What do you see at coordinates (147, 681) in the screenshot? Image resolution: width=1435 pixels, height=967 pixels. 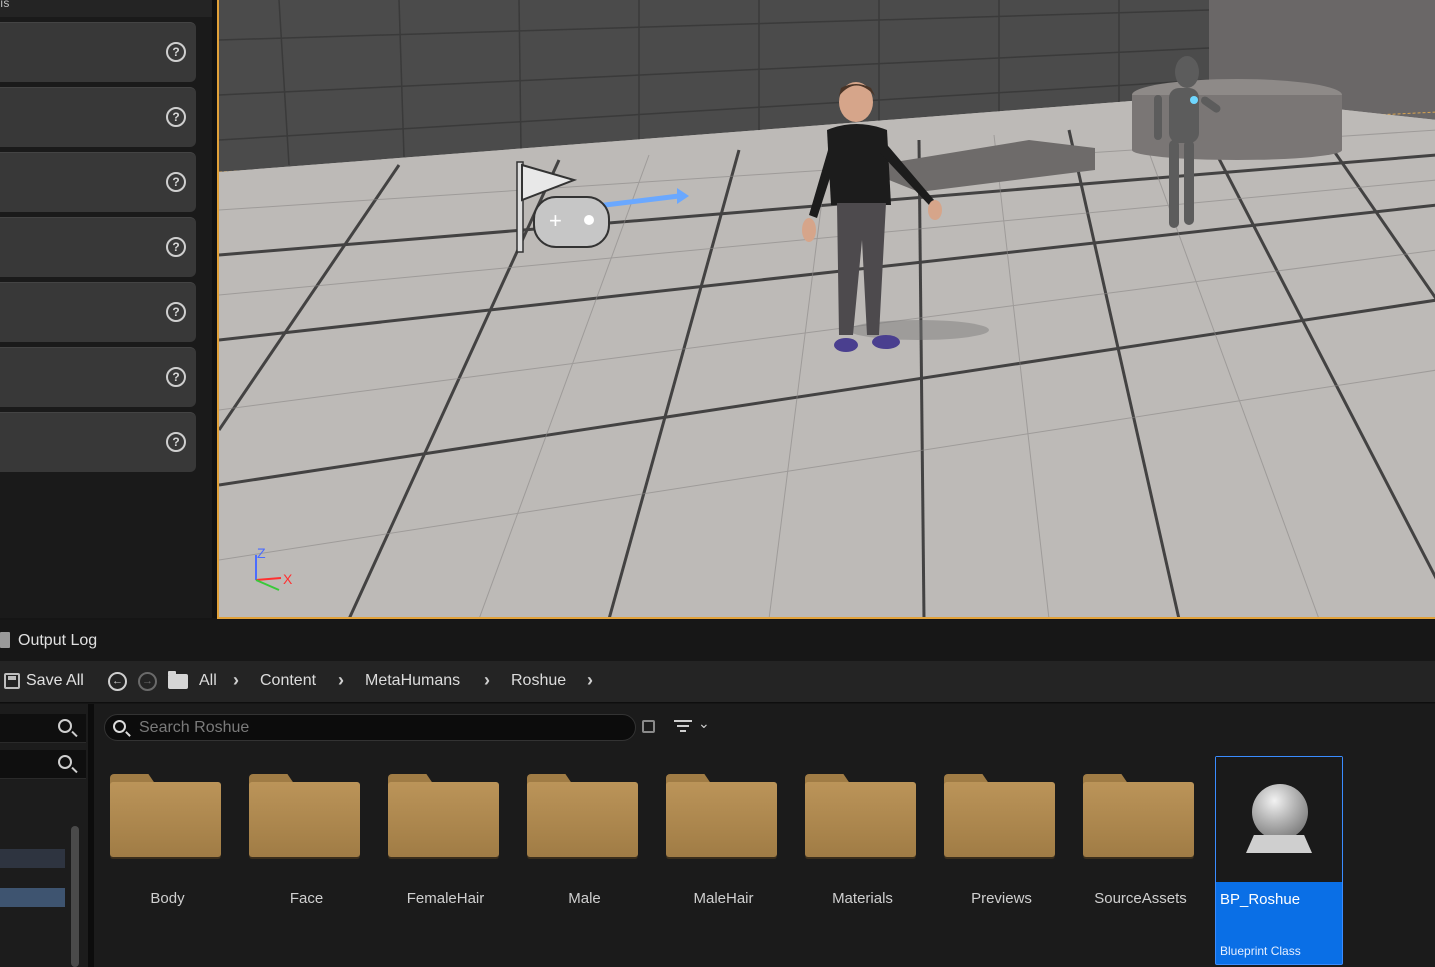 I see `forward-arrow-icon: →` at bounding box center [147, 681].